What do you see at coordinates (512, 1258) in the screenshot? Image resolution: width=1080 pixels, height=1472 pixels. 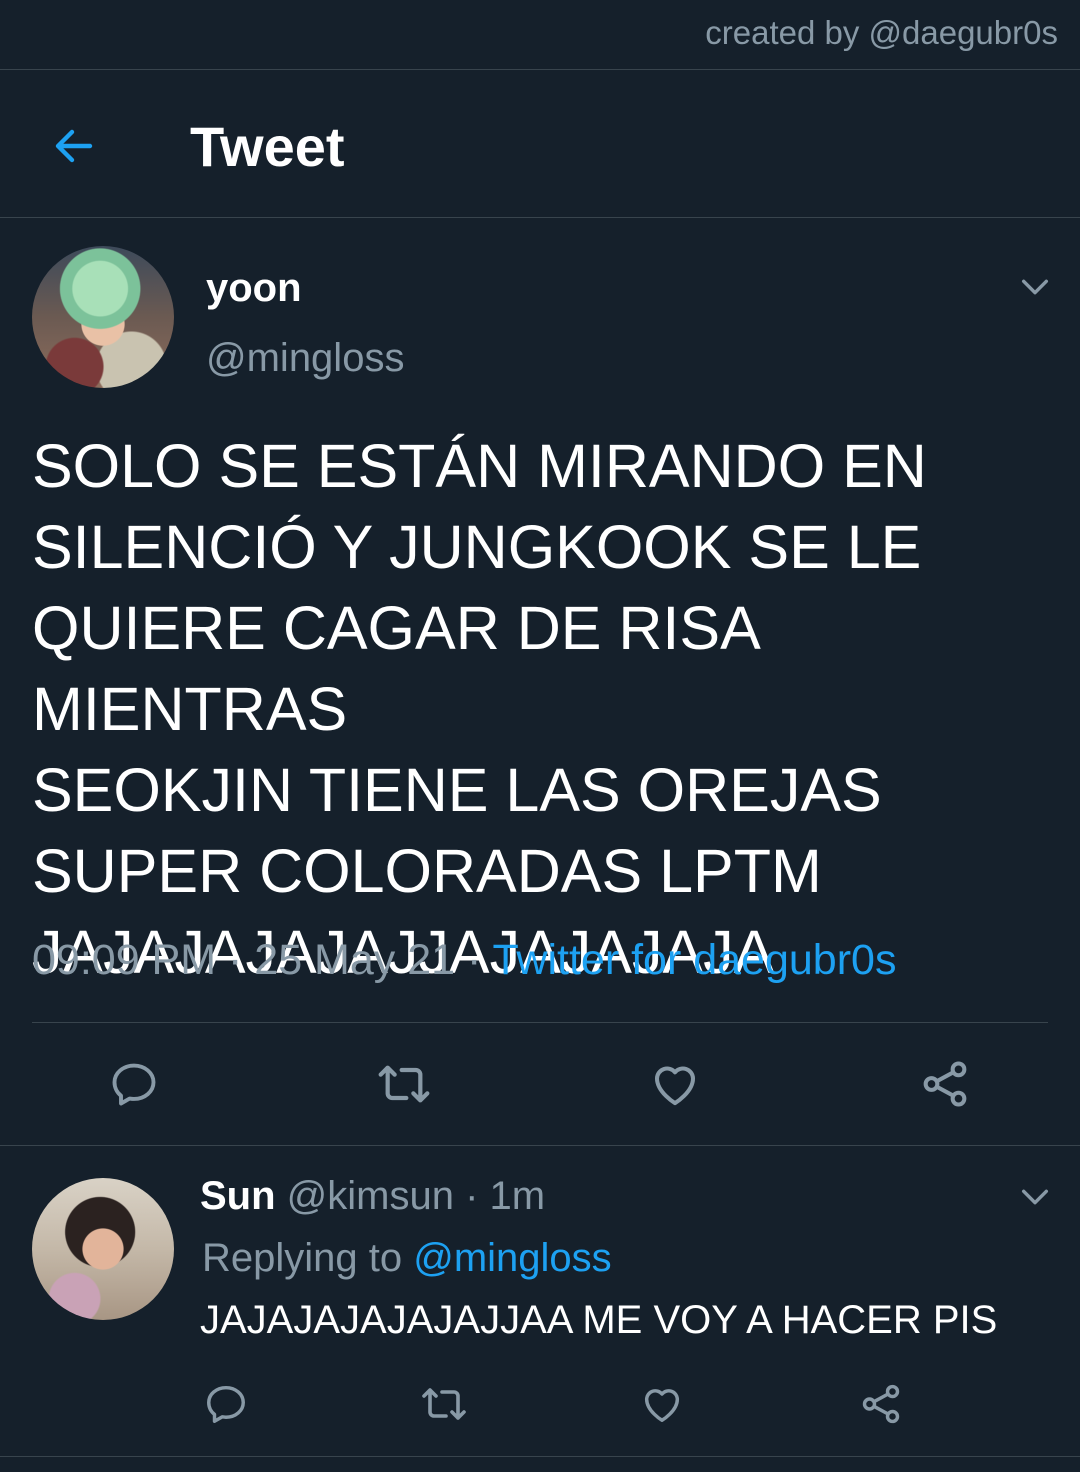 I see `replying-to-mention: @mingloss` at bounding box center [512, 1258].